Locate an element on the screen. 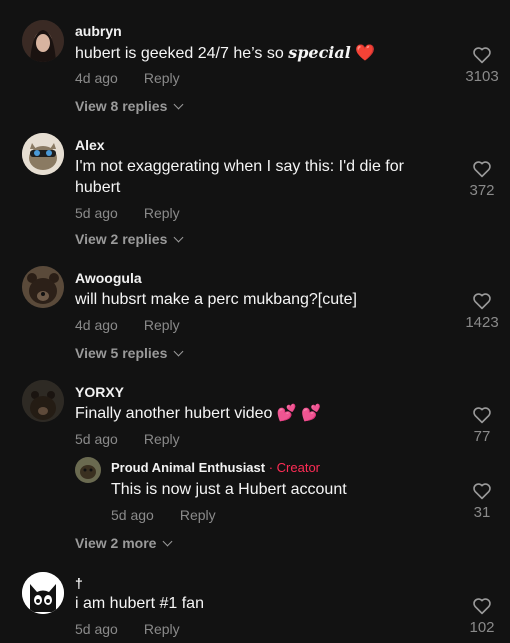  like-button: 31 is located at coordinates (481, 501).